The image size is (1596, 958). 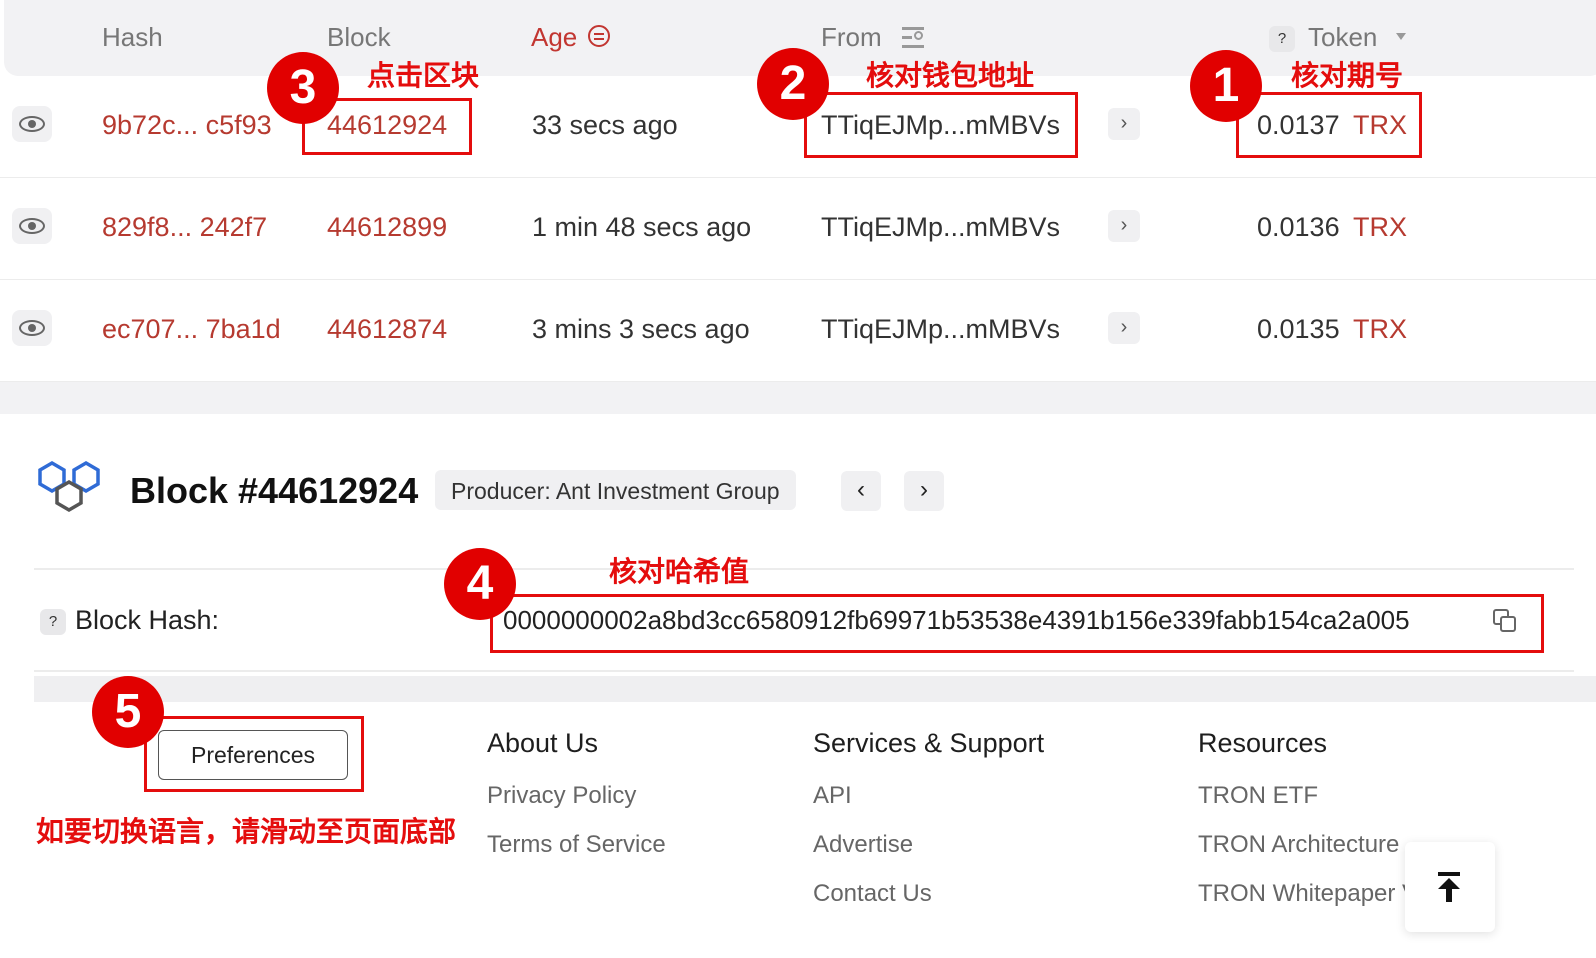 I want to click on block-title: Block #44612924, so click(x=274, y=490).